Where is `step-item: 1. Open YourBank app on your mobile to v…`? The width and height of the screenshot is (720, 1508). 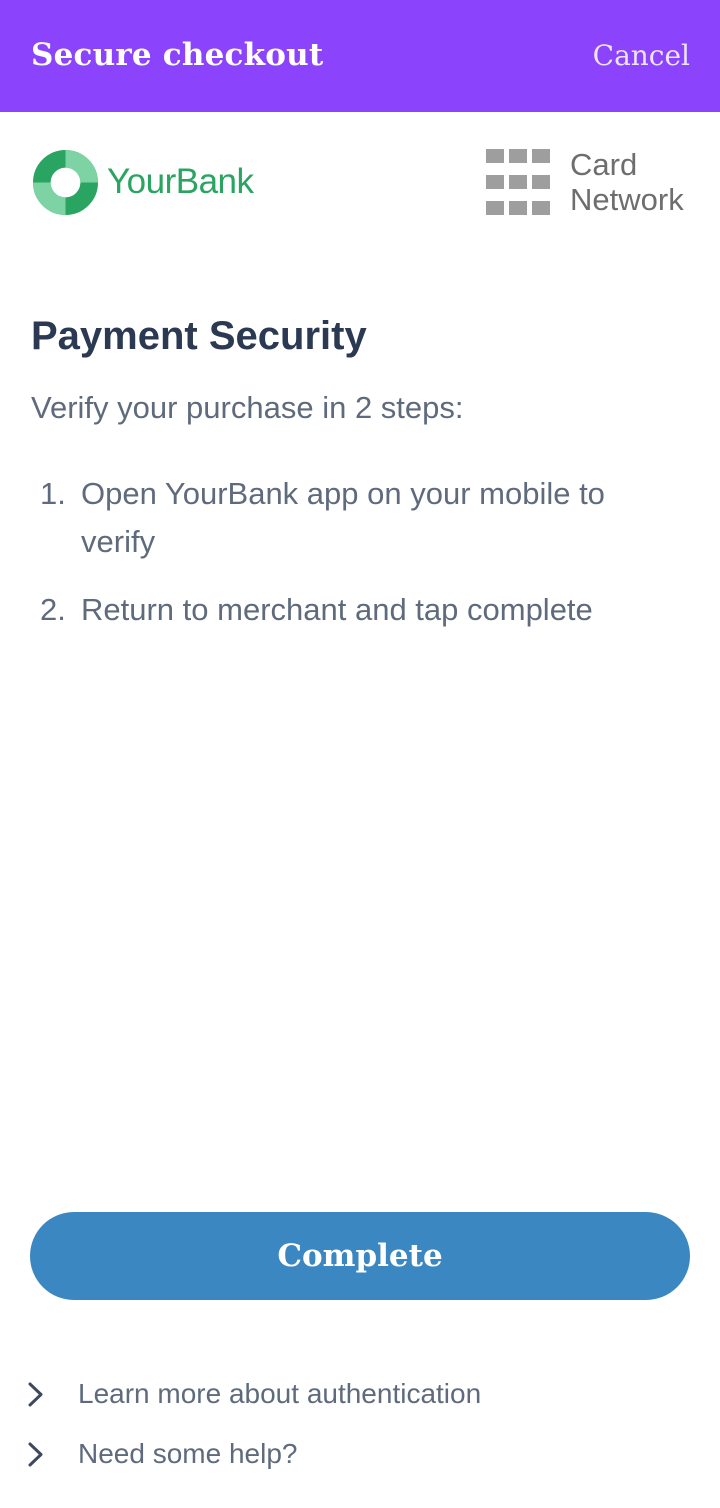
step-item: 1. Open YourBank app on your mobile to v… is located at coordinates (351, 518).